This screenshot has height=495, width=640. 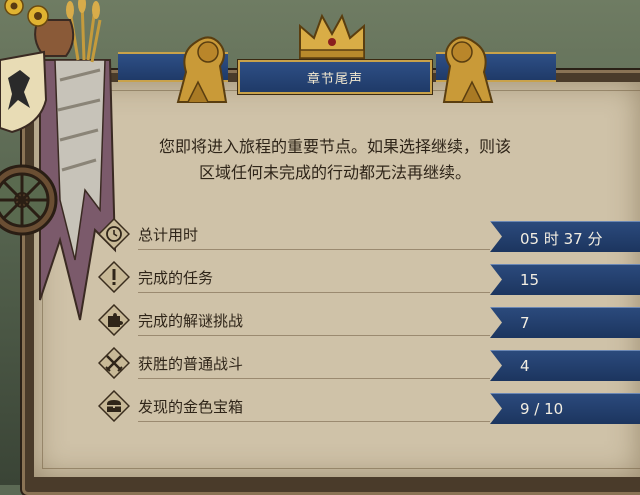 I want to click on stat-label-battles: 获胜的普通战斗, so click(x=191, y=364).